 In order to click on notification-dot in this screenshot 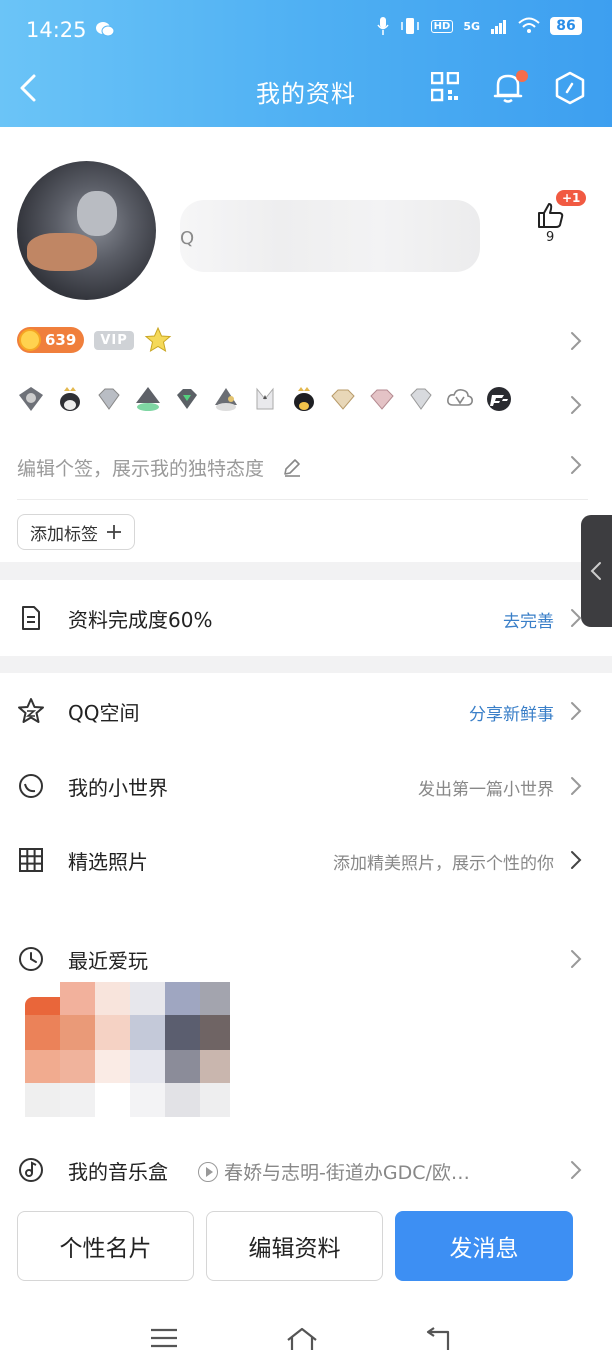, I will do `click(522, 76)`.